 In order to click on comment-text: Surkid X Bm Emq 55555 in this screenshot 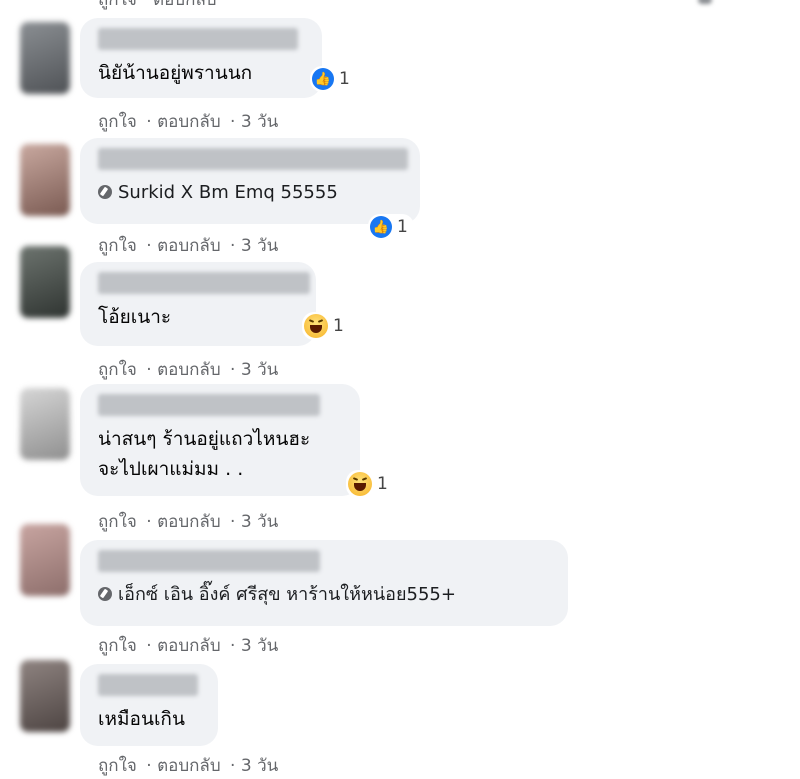, I will do `click(228, 192)`.